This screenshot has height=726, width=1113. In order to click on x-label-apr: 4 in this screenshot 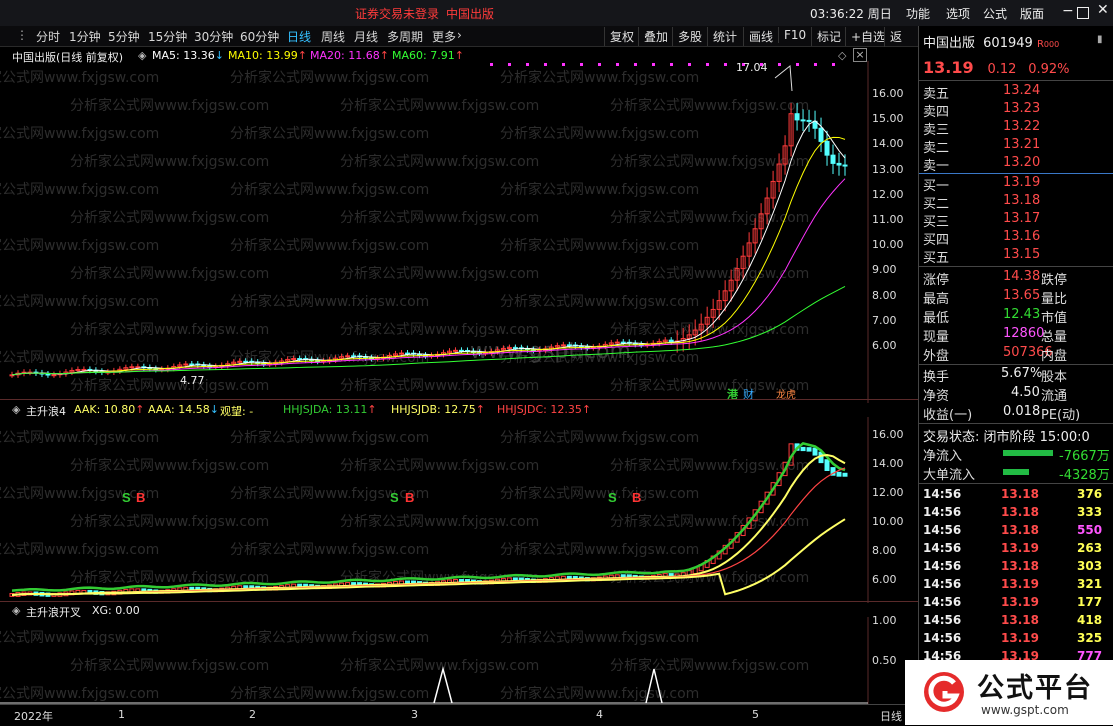, I will do `click(599, 714)`.